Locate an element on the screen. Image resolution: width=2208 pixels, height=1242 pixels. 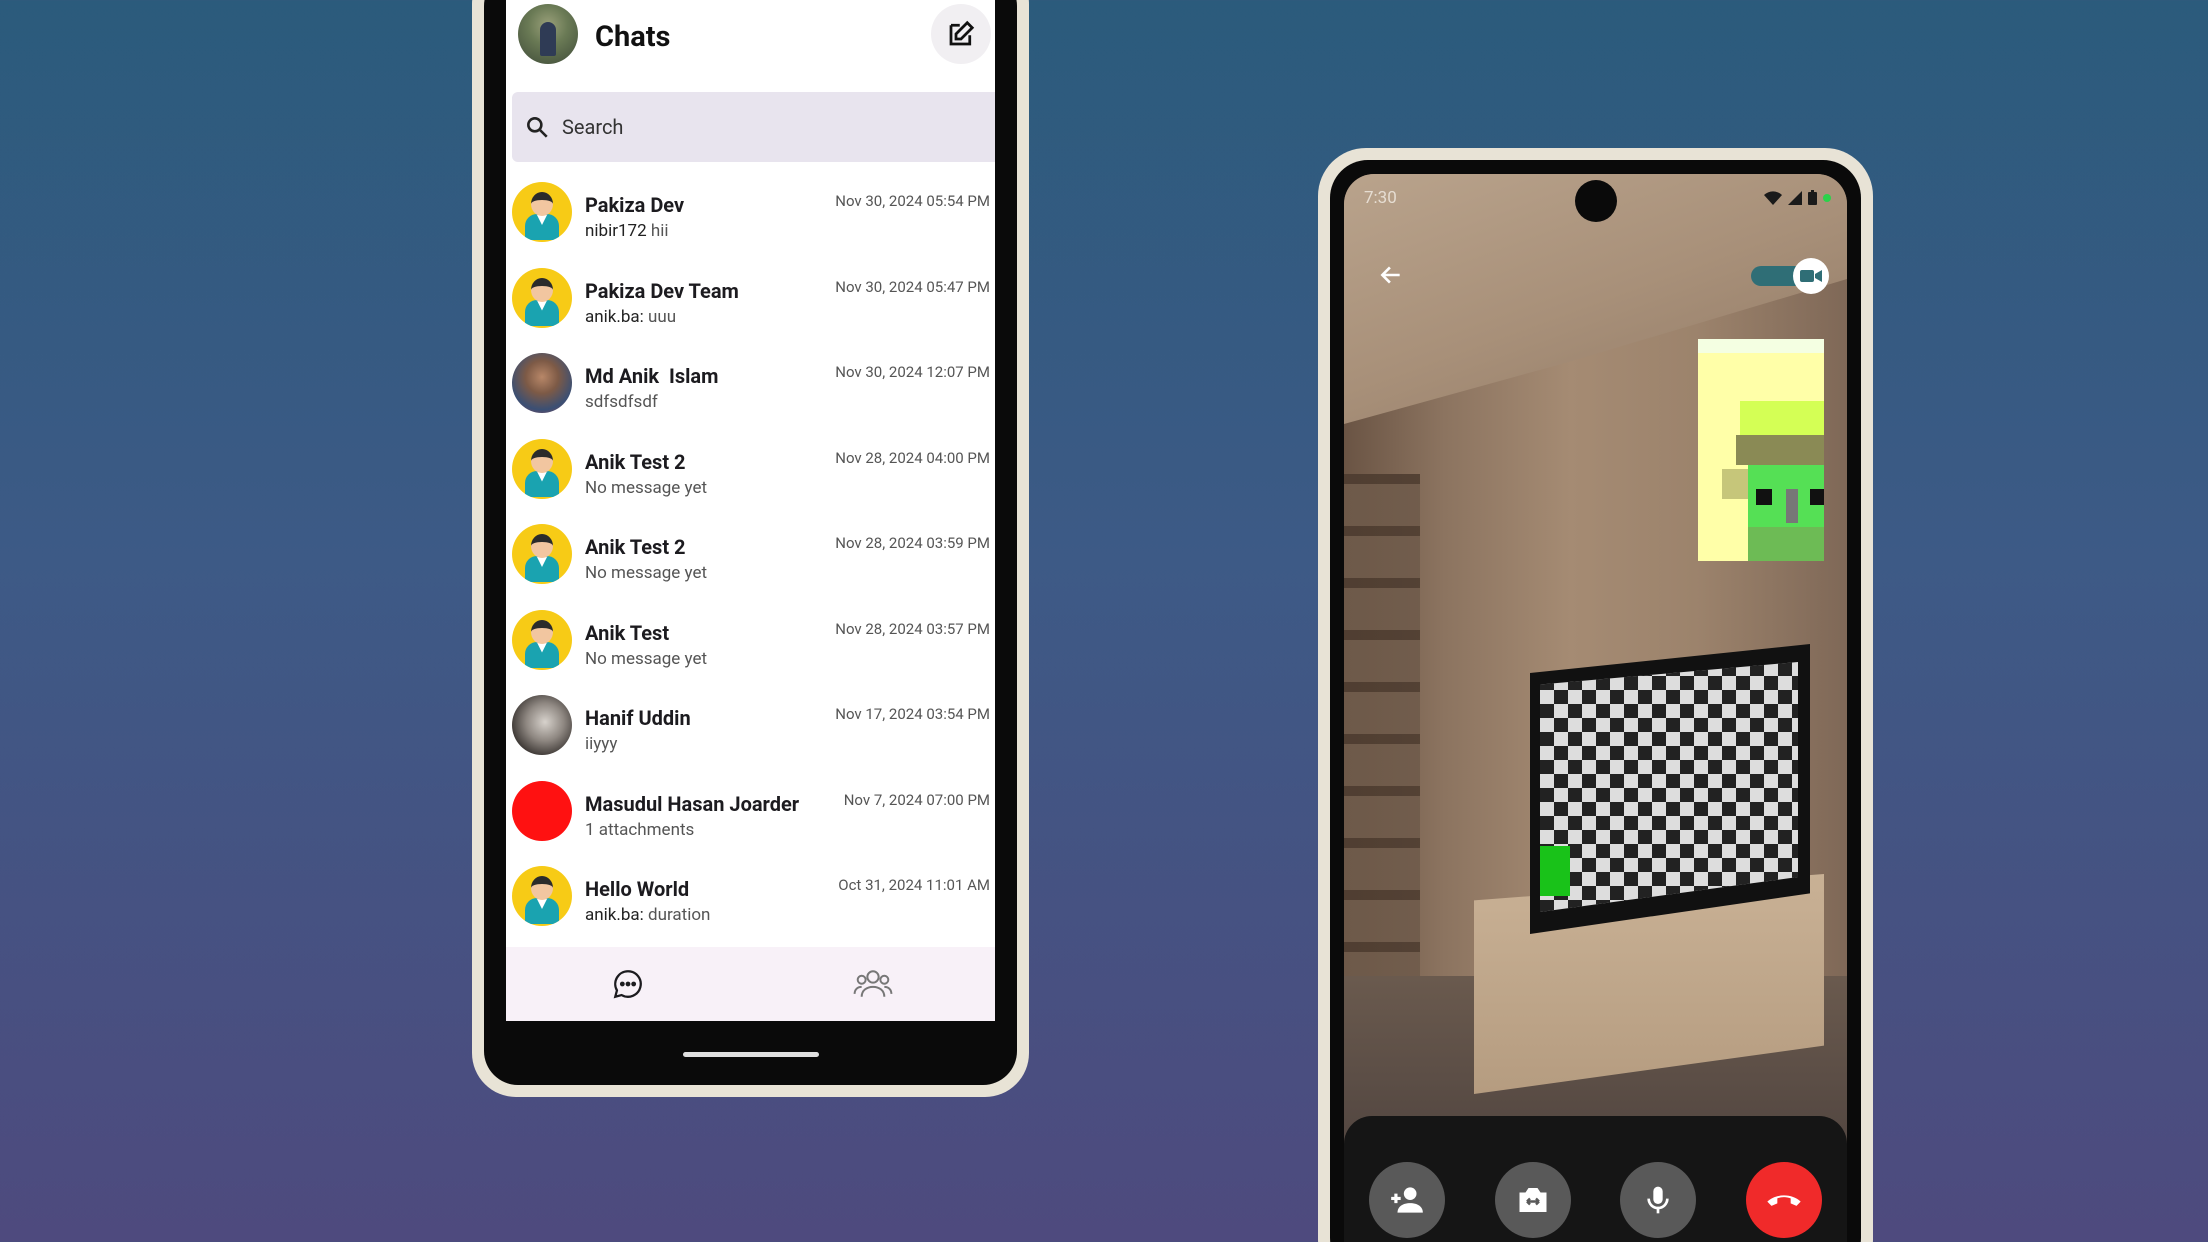
edit-icon is located at coordinates (962, 33).